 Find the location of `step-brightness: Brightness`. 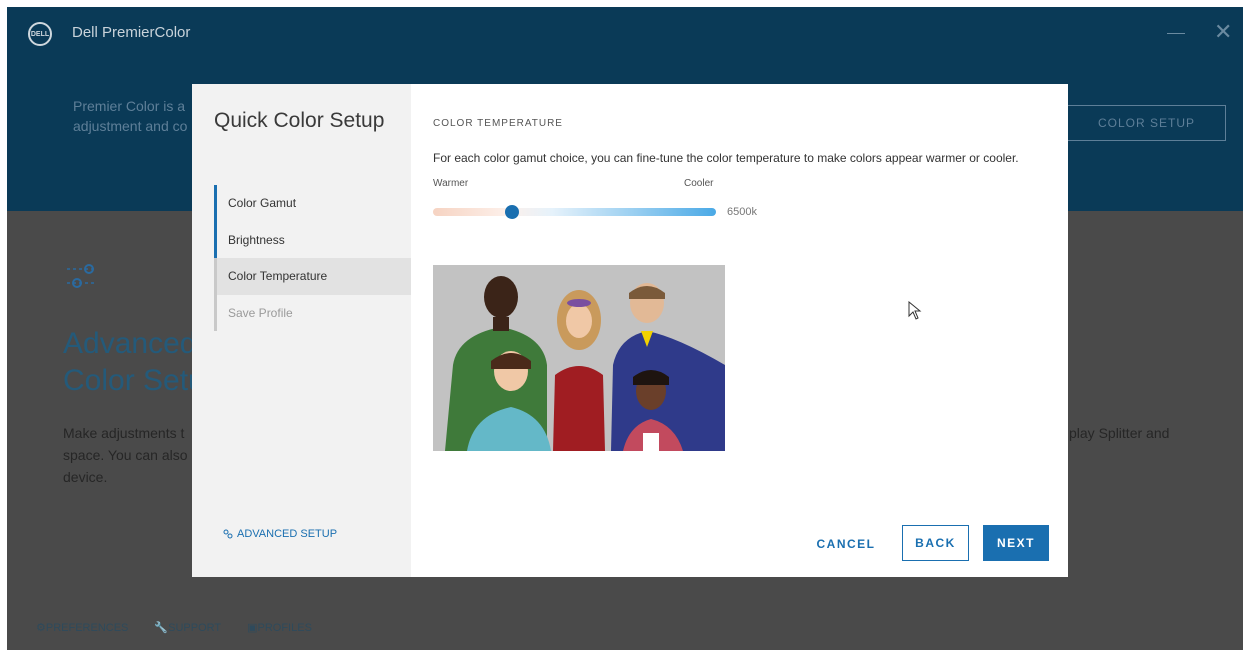

step-brightness: Brightness is located at coordinates (312, 239).